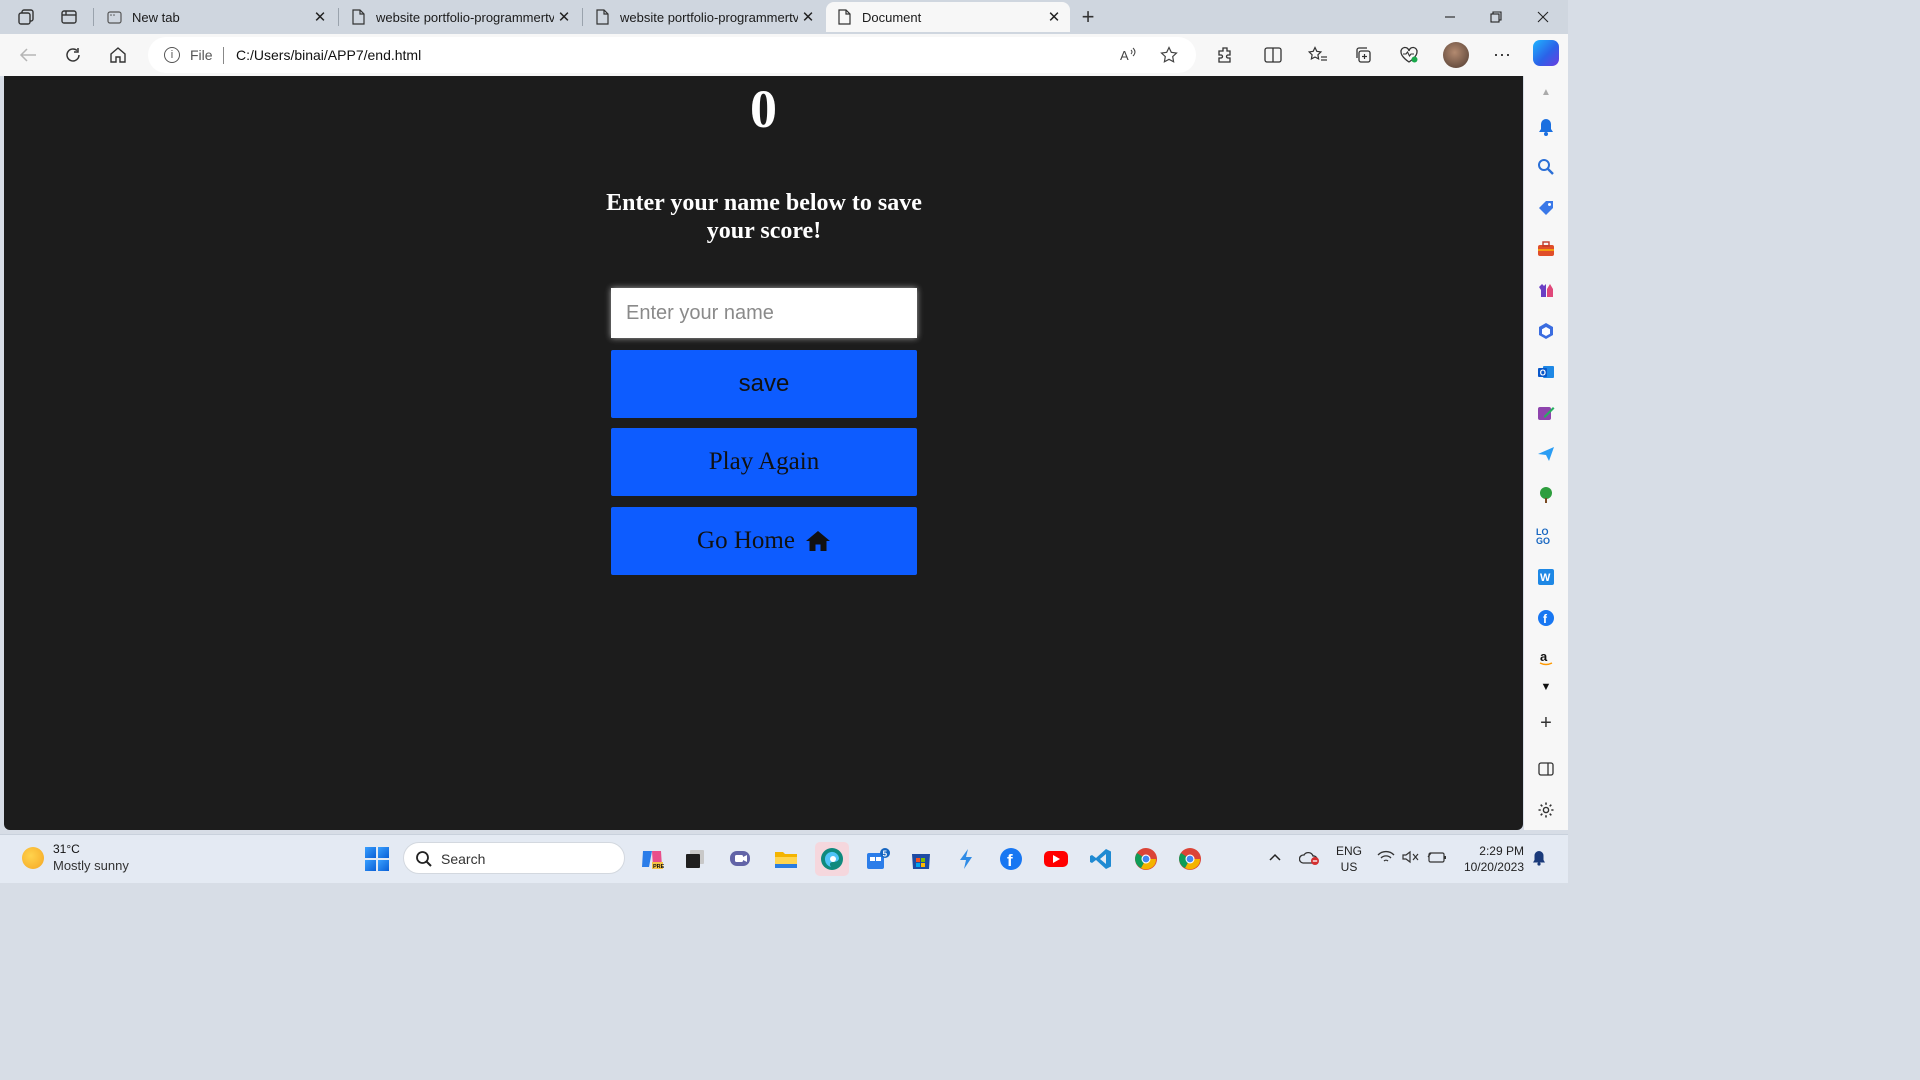 Image resolution: width=1920 pixels, height=1080 pixels. Describe the element at coordinates (1088, 16) in the screenshot. I see `new-tab-button: +` at that location.